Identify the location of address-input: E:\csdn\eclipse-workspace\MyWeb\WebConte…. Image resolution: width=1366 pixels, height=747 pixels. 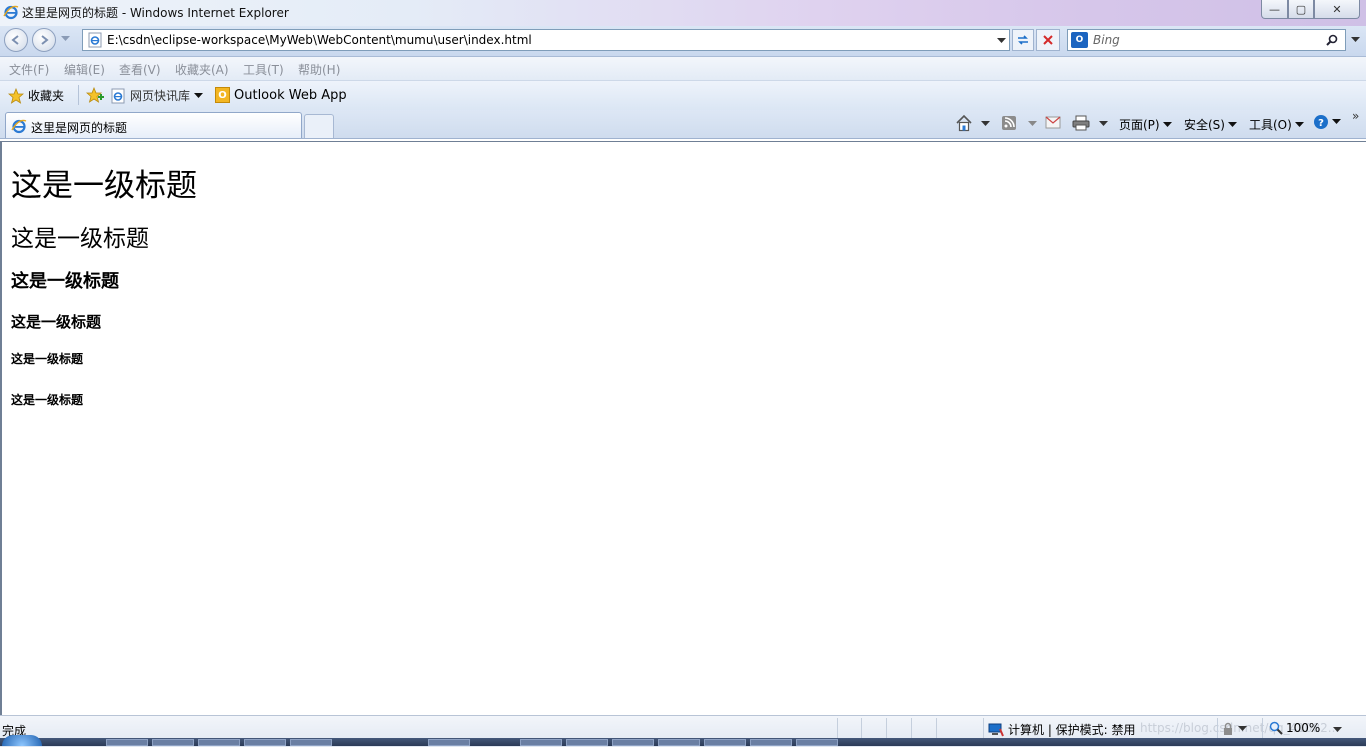
(319, 40).